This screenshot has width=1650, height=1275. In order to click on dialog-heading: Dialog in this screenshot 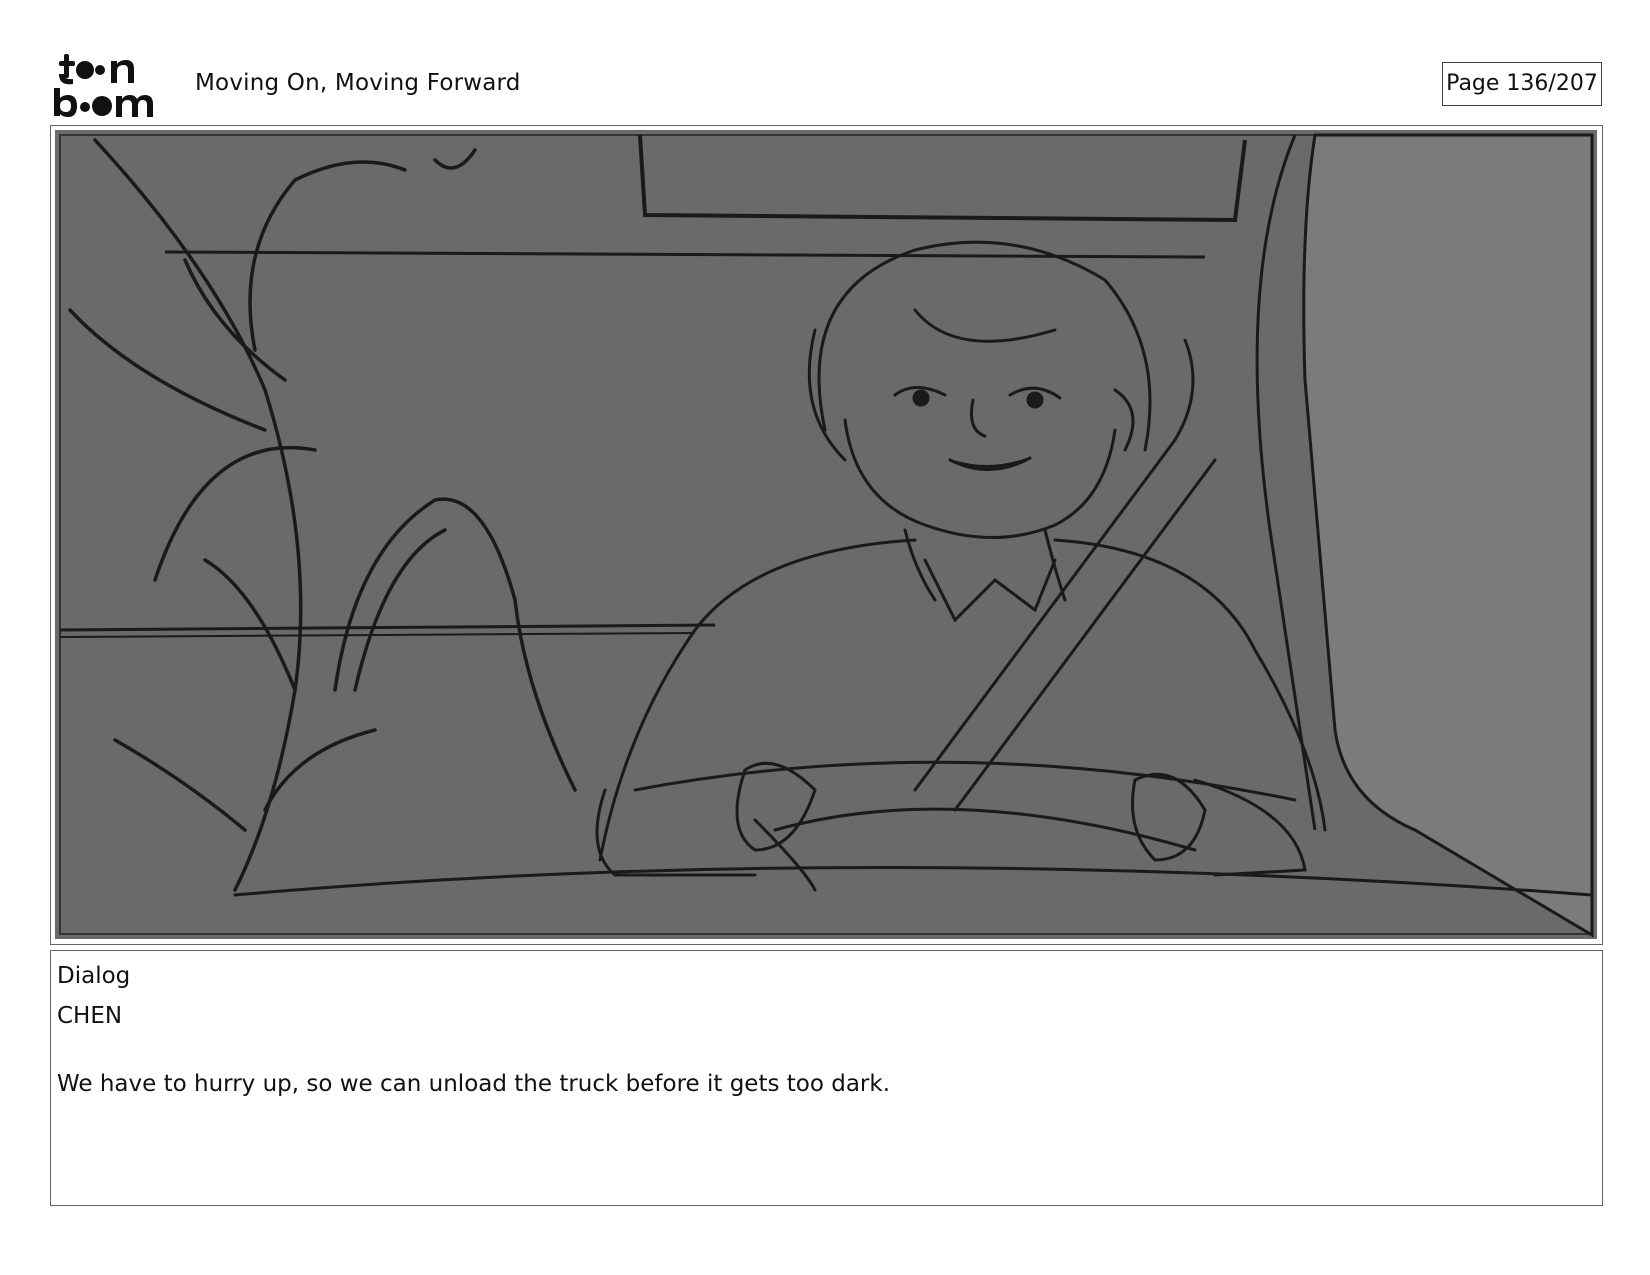, I will do `click(94, 976)`.